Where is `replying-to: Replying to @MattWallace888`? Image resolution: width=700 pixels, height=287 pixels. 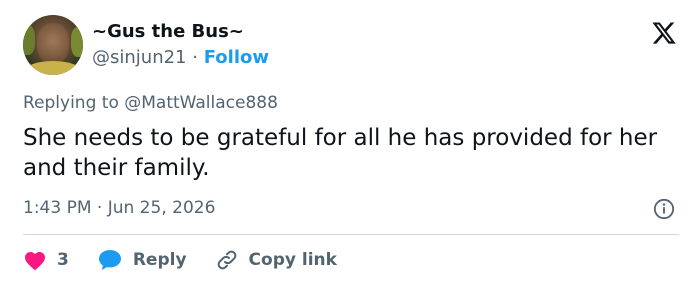 replying-to: Replying to @MattWallace888 is located at coordinates (150, 103).